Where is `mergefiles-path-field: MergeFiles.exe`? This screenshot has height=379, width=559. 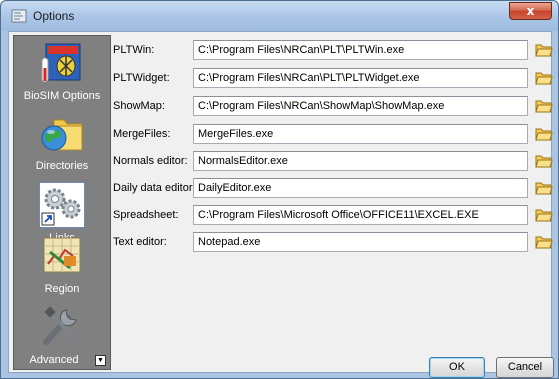 mergefiles-path-field: MergeFiles.exe is located at coordinates (360, 134).